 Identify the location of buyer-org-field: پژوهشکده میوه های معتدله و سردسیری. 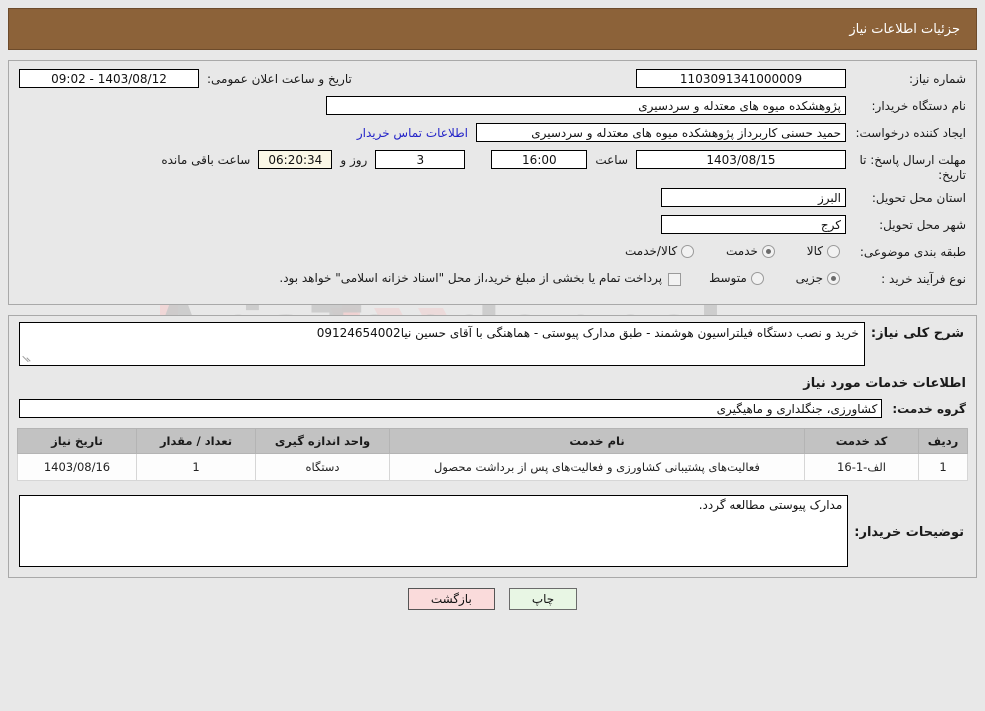
(586, 105).